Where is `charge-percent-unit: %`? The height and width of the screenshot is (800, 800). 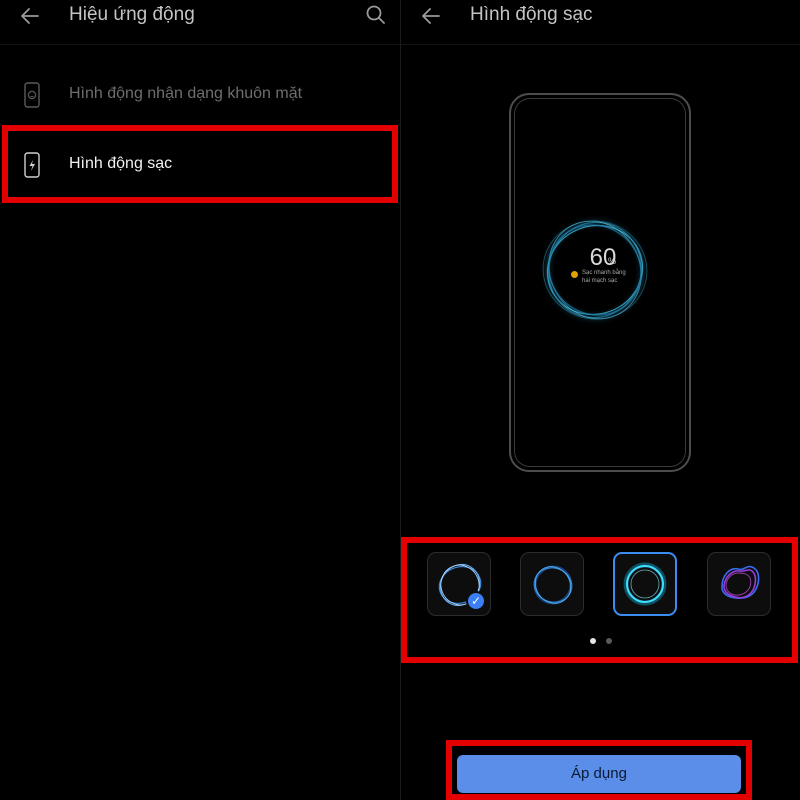
charge-percent-unit: % is located at coordinates (612, 261).